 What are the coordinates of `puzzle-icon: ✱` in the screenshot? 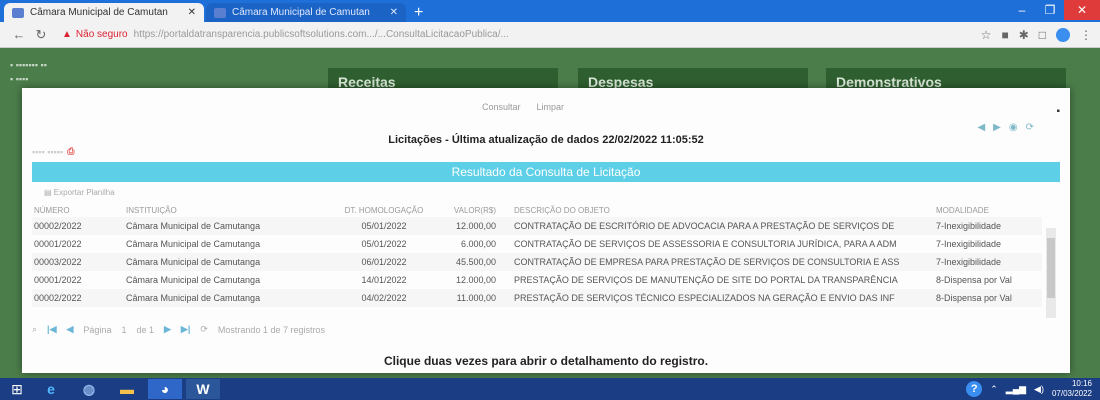 It's located at (1024, 35).